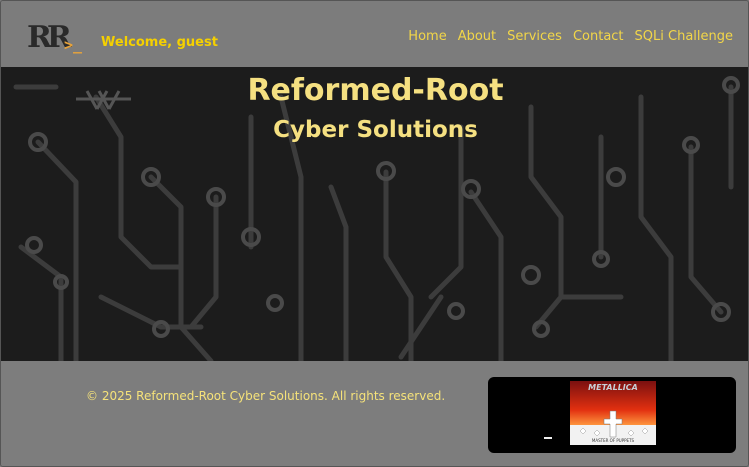 This screenshot has height=467, width=749. What do you see at coordinates (427, 37) in the screenshot?
I see `nav-home-link: Home` at bounding box center [427, 37].